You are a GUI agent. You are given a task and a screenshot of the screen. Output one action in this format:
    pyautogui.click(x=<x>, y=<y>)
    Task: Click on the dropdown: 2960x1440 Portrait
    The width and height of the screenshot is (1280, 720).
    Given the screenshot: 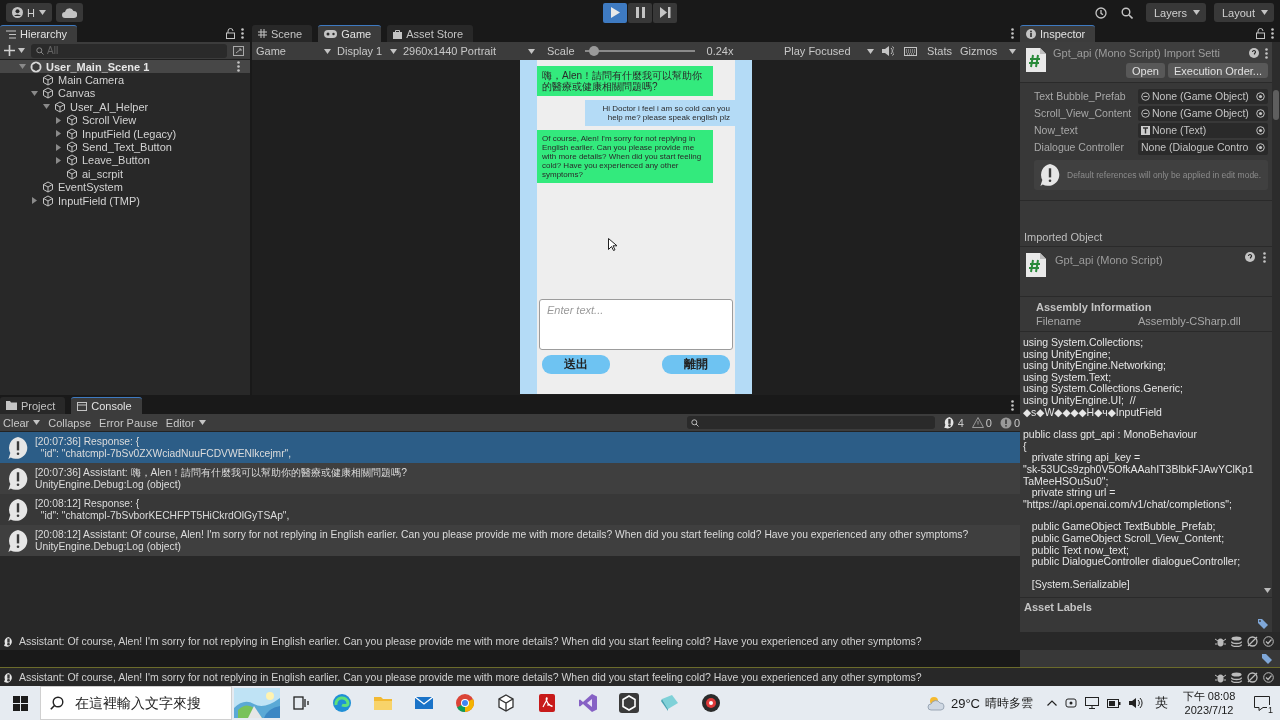 What is the action you would take?
    pyautogui.click(x=469, y=51)
    